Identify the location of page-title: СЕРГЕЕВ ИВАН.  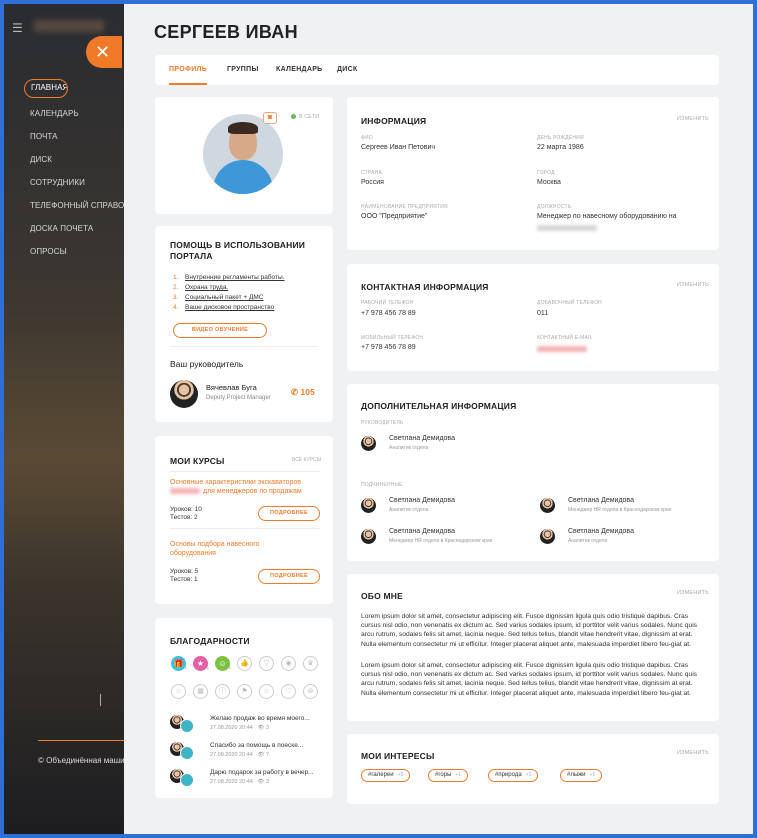
(226, 32).